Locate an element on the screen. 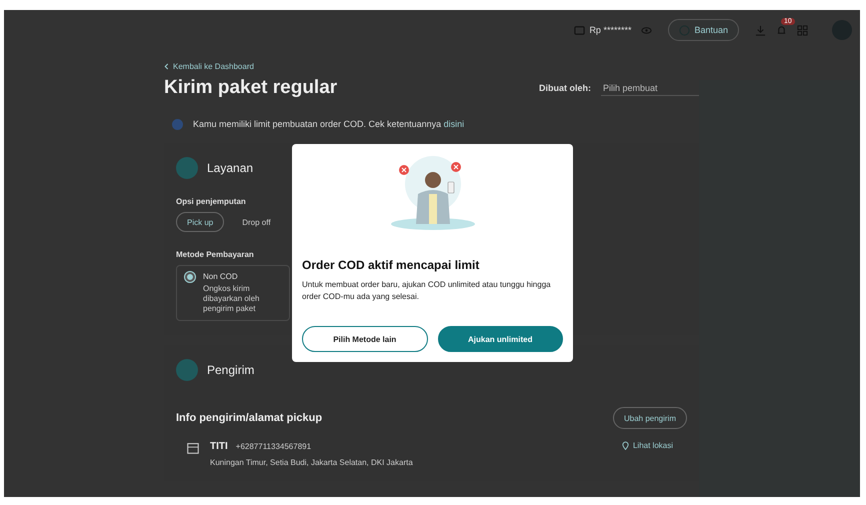 Image resolution: width=866 pixels, height=505 pixels. sender-name: TITI is located at coordinates (219, 446).